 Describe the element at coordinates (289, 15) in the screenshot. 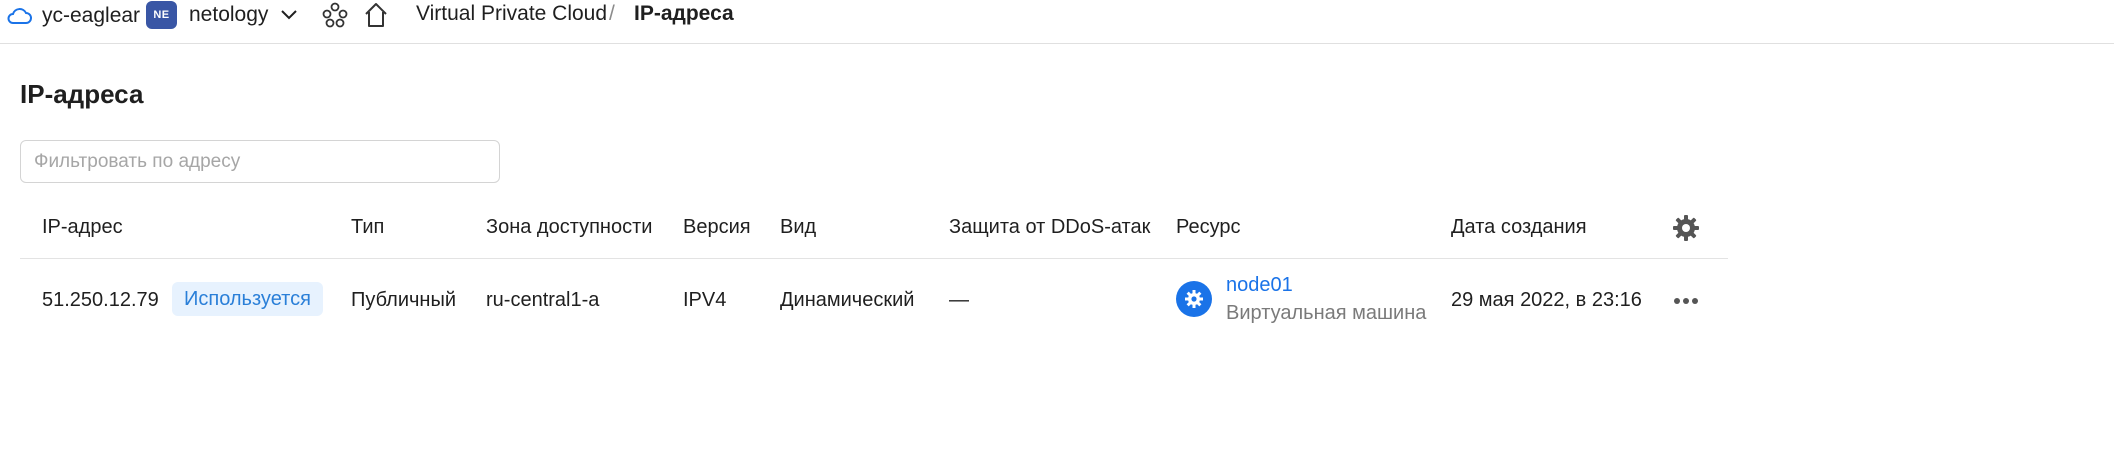

I see `chevron-down-icon` at that location.